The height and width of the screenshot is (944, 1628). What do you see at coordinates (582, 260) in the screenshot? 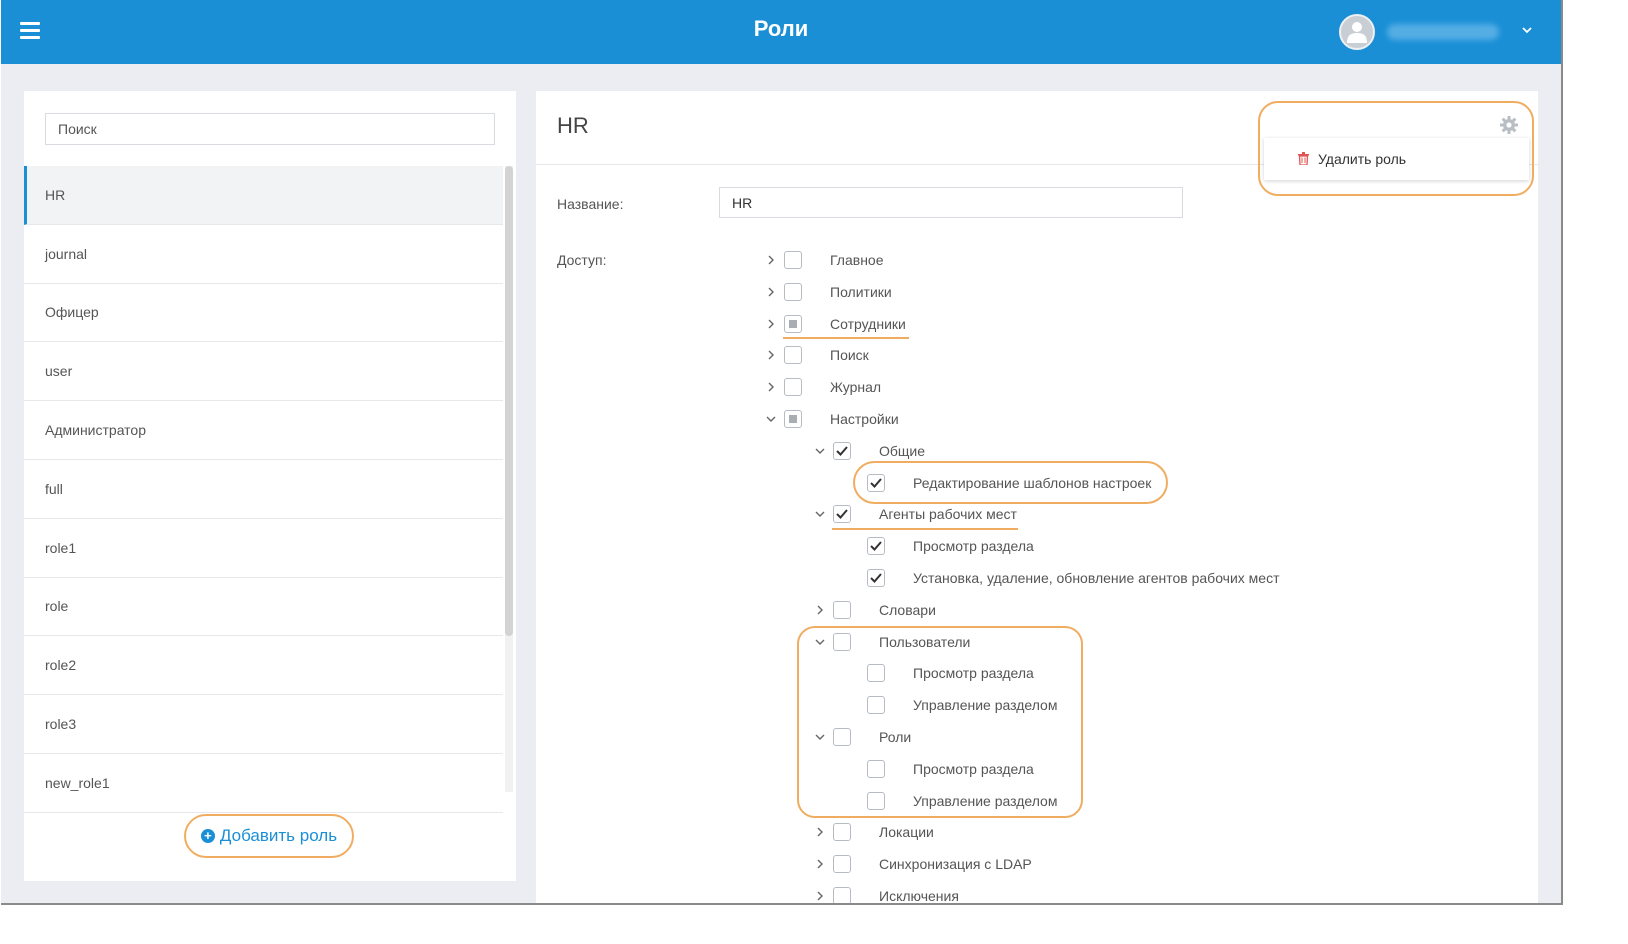
I see `access-label: Доступ:` at bounding box center [582, 260].